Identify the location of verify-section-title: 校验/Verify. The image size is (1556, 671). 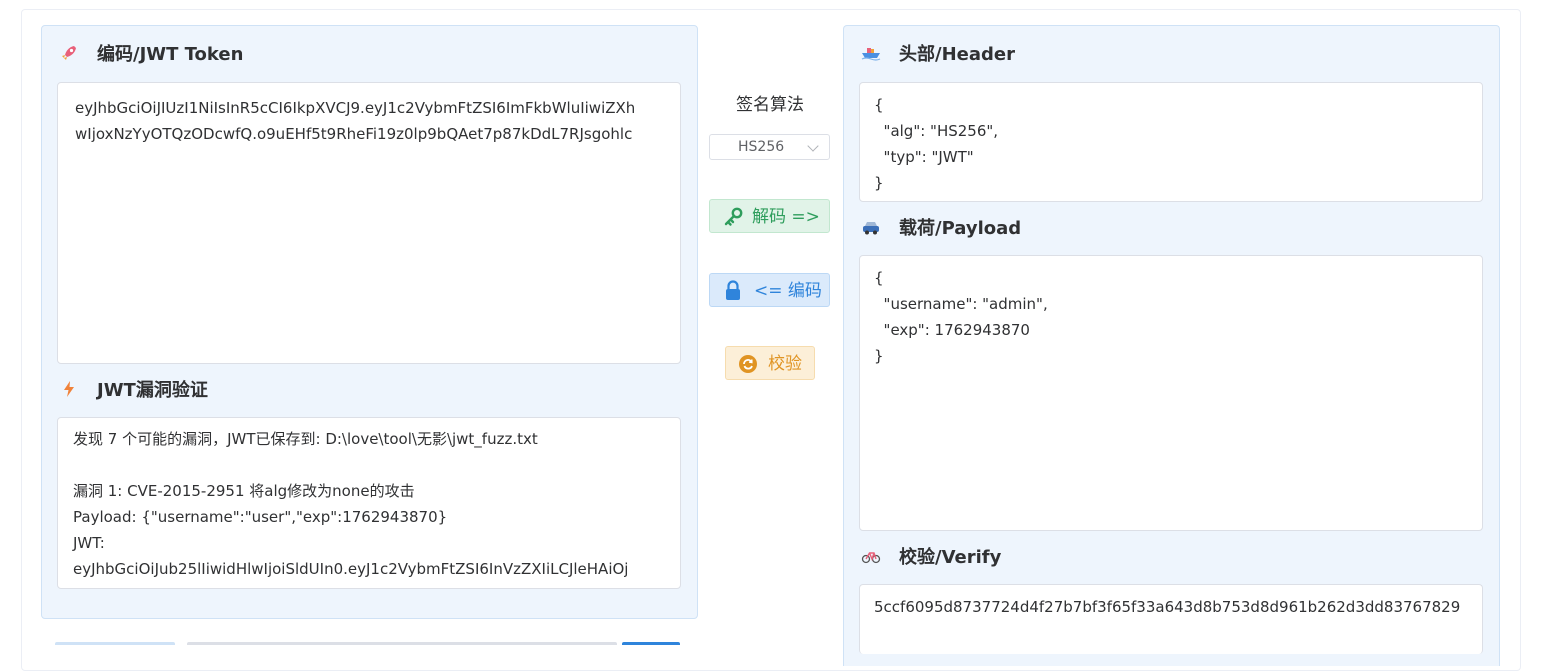
(950, 557).